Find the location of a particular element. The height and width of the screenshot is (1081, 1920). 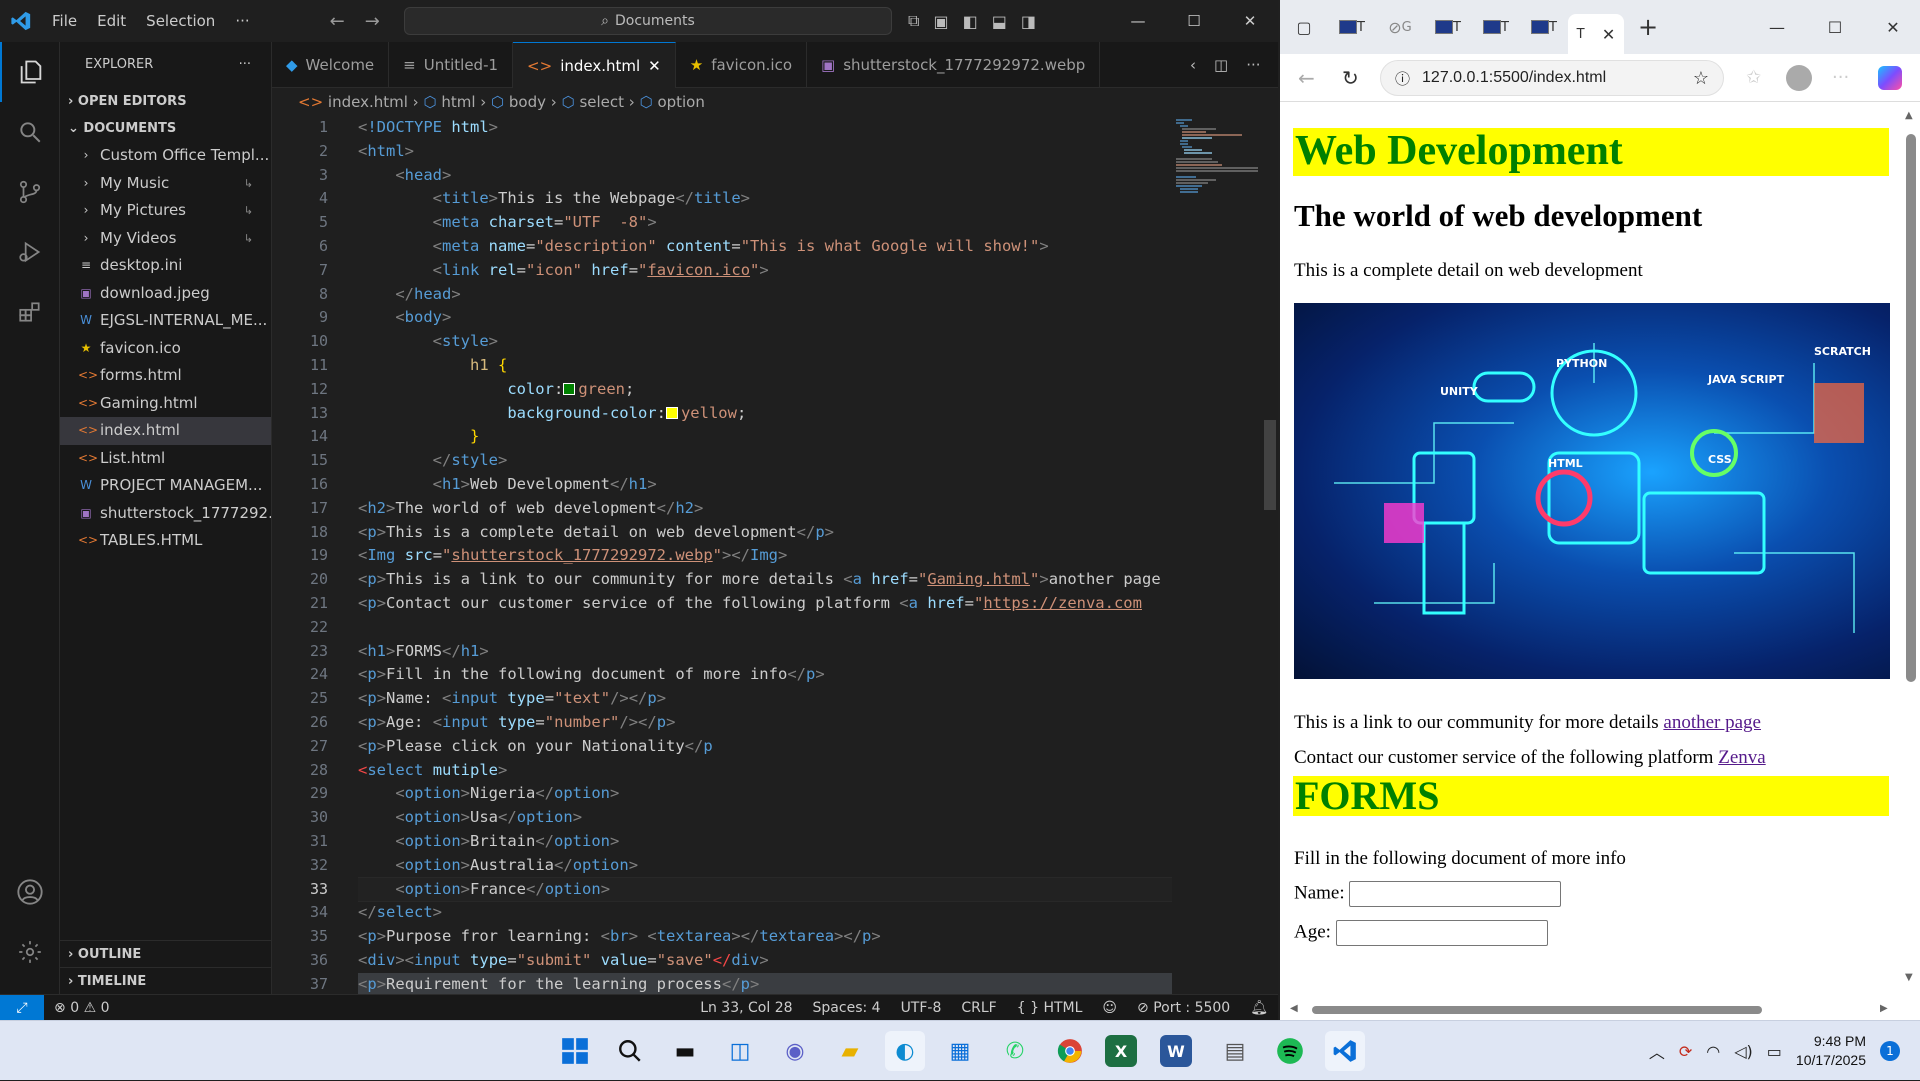

file-item: › My Pictures ↳ is located at coordinates (165, 211).